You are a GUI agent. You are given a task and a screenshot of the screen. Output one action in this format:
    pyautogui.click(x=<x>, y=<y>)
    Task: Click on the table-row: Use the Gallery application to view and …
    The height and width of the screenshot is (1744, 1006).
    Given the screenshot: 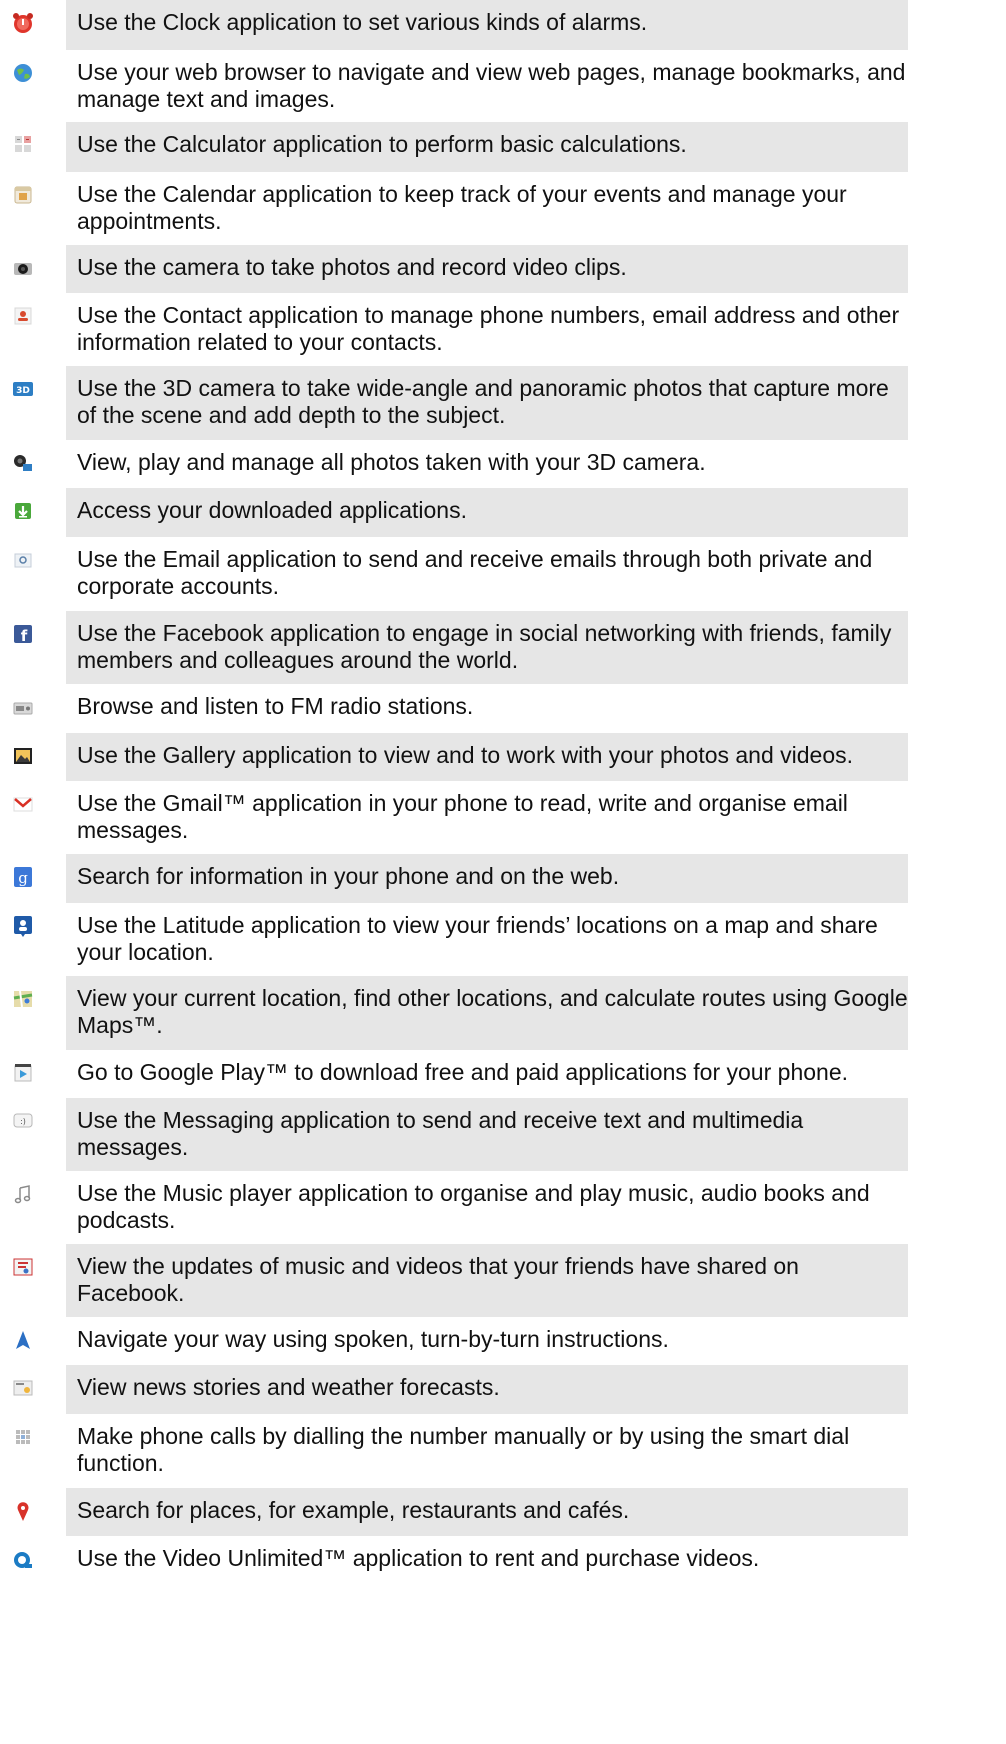 What is the action you would take?
    pyautogui.click(x=503, y=757)
    